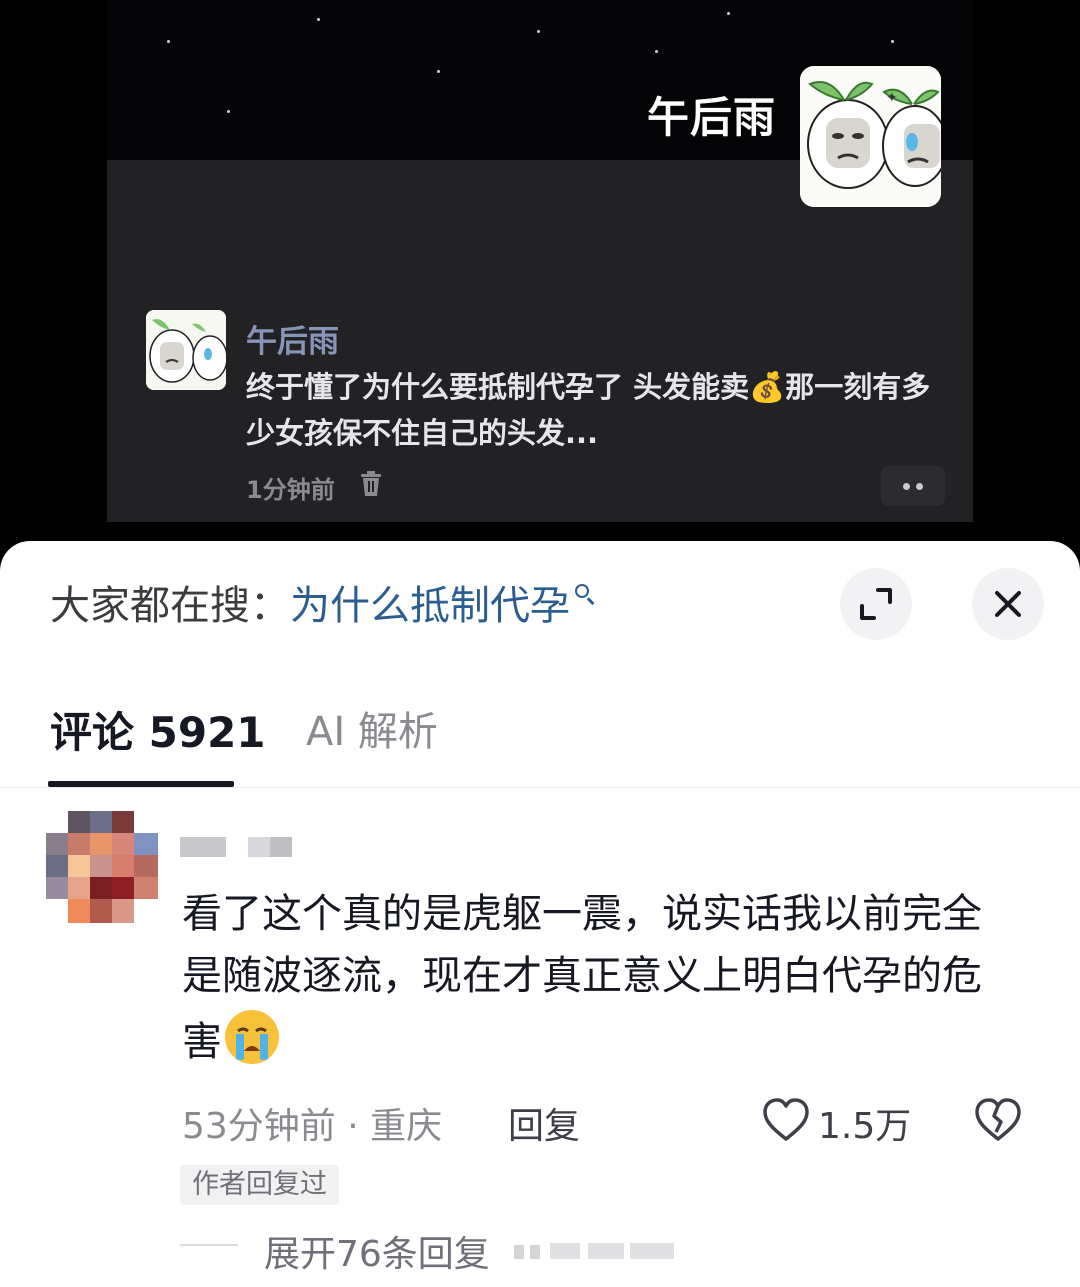  What do you see at coordinates (595, 1252) in the screenshot?
I see `watermark-overlay` at bounding box center [595, 1252].